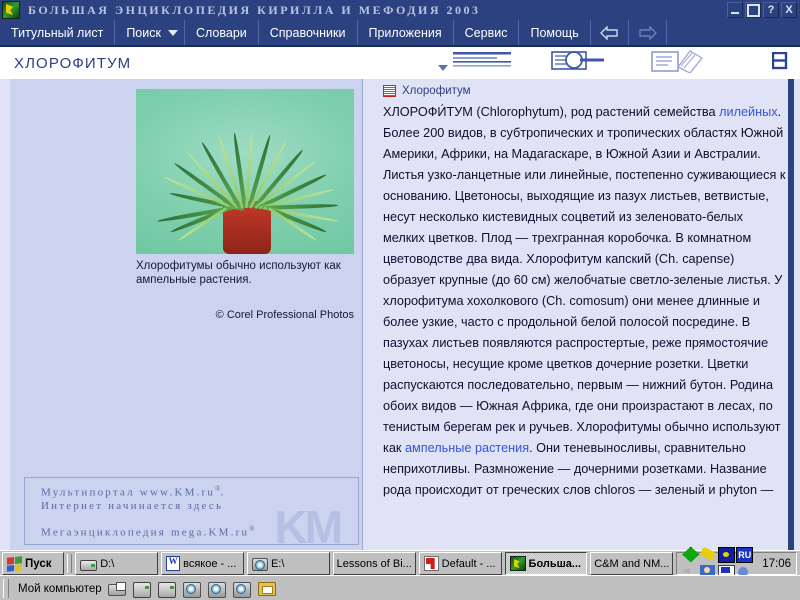 The height and width of the screenshot is (600, 800). I want to click on help-button: ?, so click(771, 10).